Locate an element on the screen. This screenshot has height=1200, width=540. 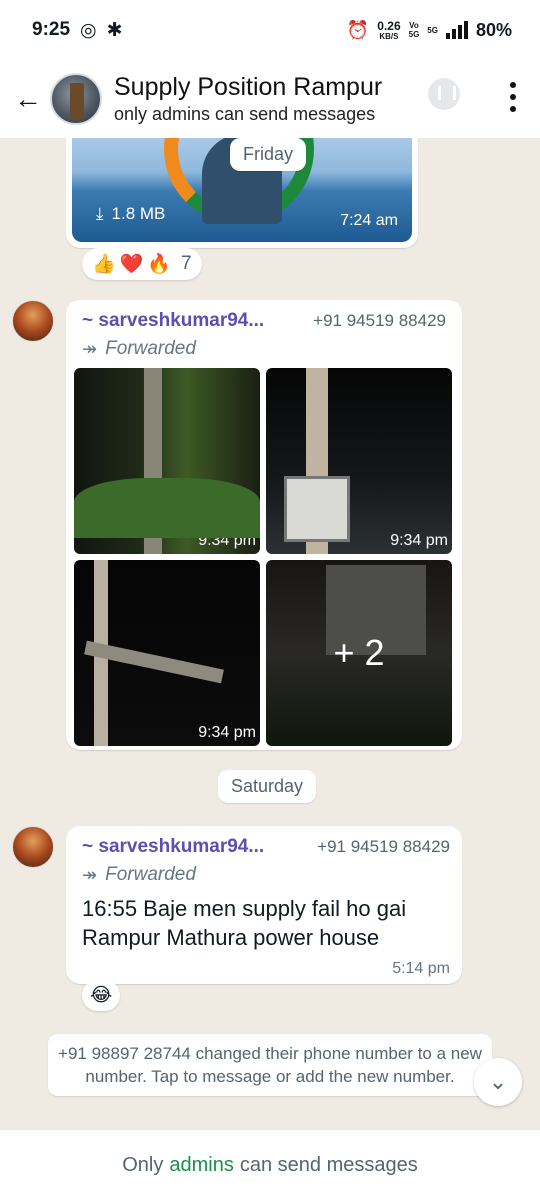
read-only-footer: Only admins can send messages is located at coordinates (270, 1165).